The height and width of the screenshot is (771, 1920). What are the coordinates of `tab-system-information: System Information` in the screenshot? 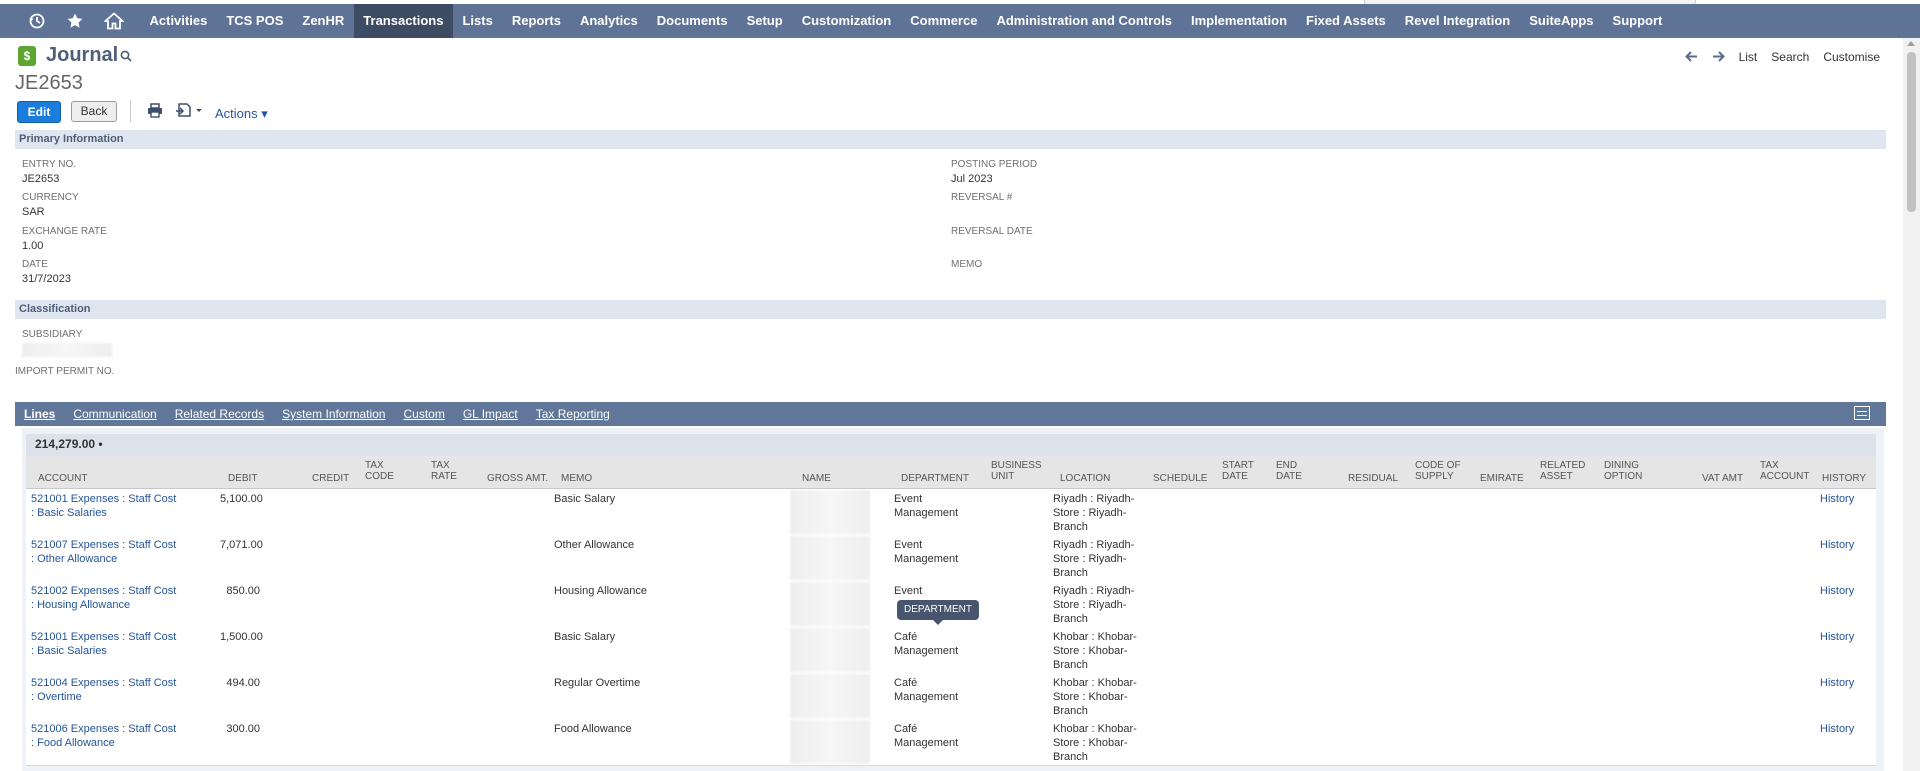 It's located at (333, 414).